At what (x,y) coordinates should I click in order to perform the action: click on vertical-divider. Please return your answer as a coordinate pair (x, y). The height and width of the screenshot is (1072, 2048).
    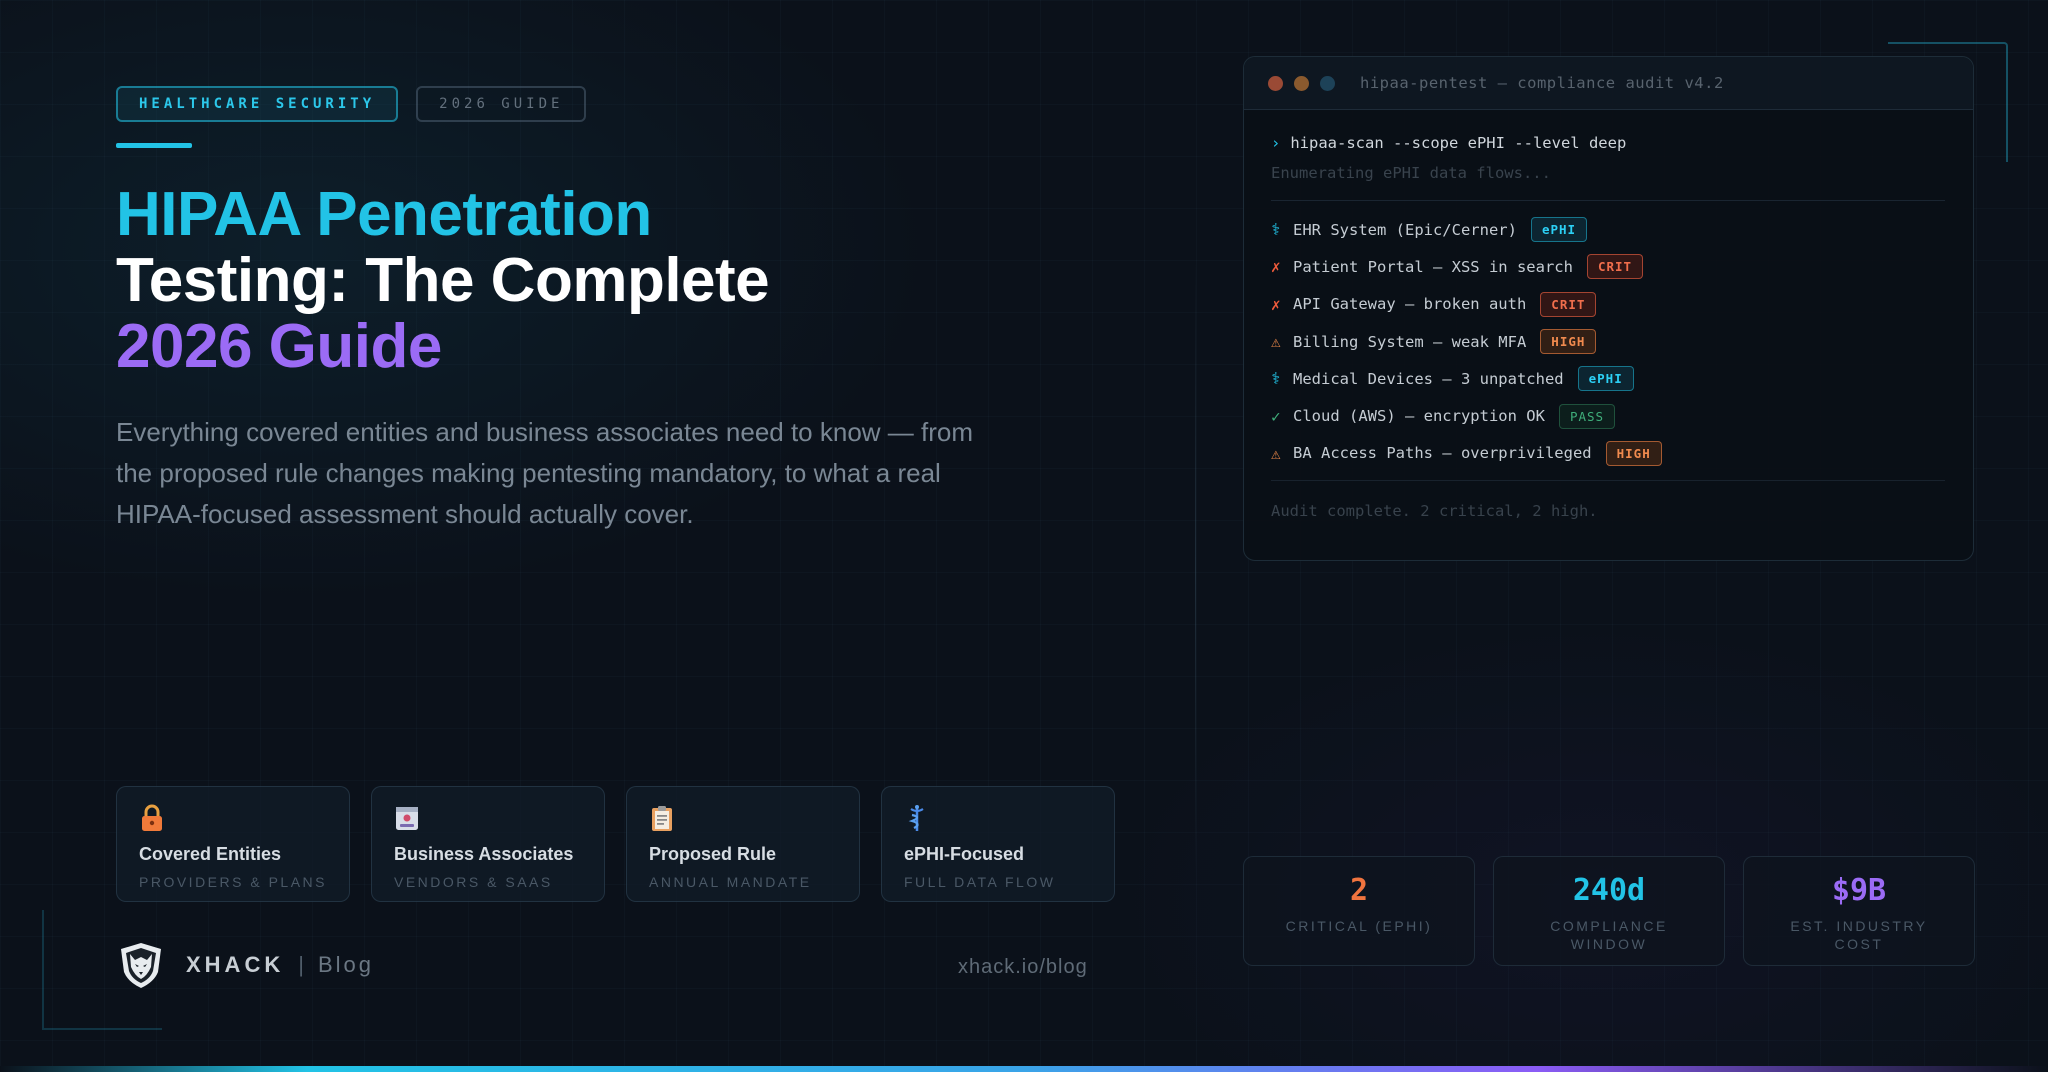
    Looking at the image, I should click on (1195, 570).